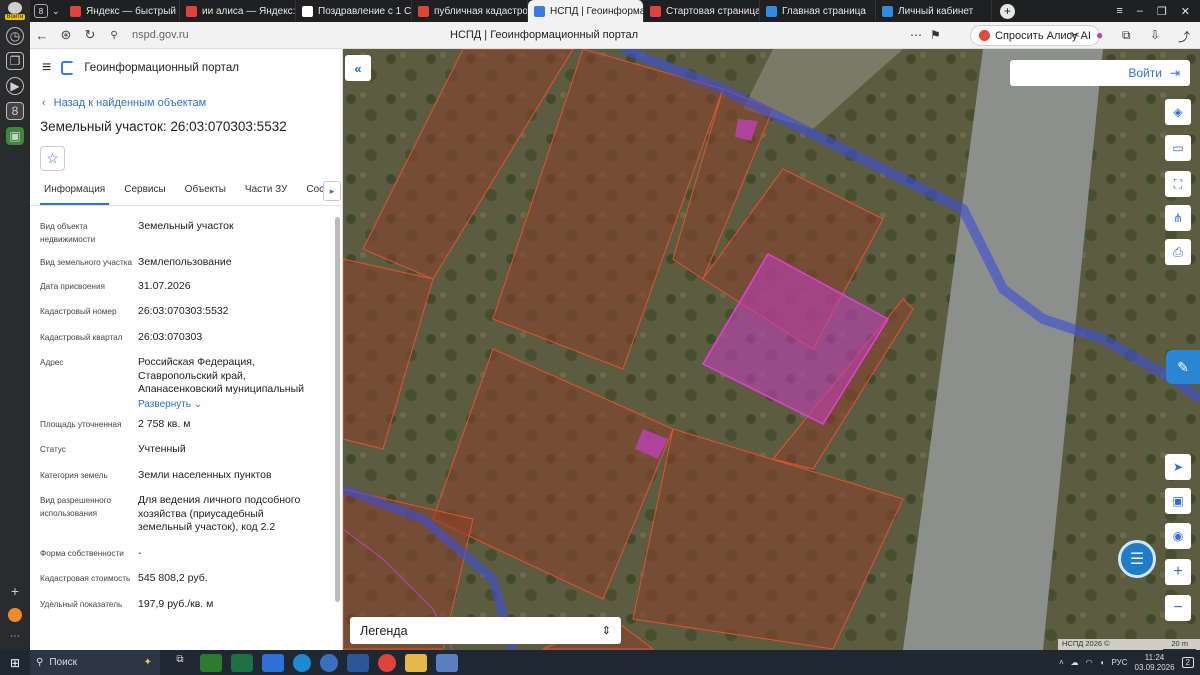  What do you see at coordinates (164, 285) in the screenshot?
I see `attribute-value: 31.07.2026` at bounding box center [164, 285].